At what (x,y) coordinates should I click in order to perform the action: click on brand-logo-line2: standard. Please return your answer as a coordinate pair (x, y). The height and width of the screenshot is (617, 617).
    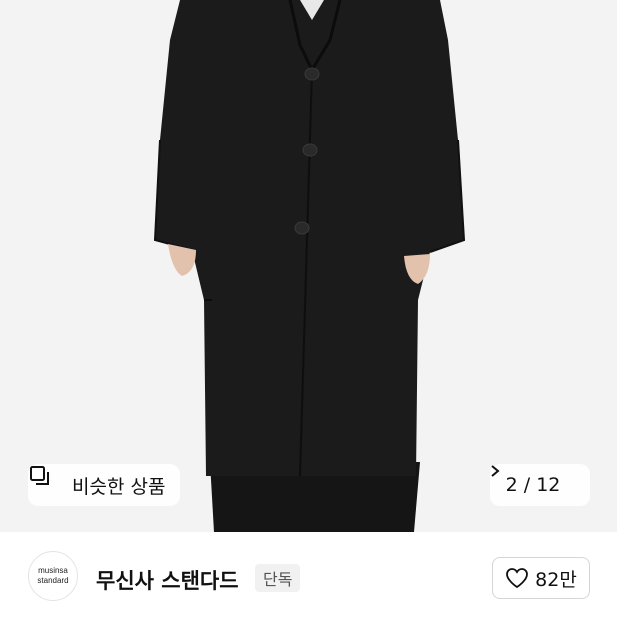
    Looking at the image, I should click on (53, 580).